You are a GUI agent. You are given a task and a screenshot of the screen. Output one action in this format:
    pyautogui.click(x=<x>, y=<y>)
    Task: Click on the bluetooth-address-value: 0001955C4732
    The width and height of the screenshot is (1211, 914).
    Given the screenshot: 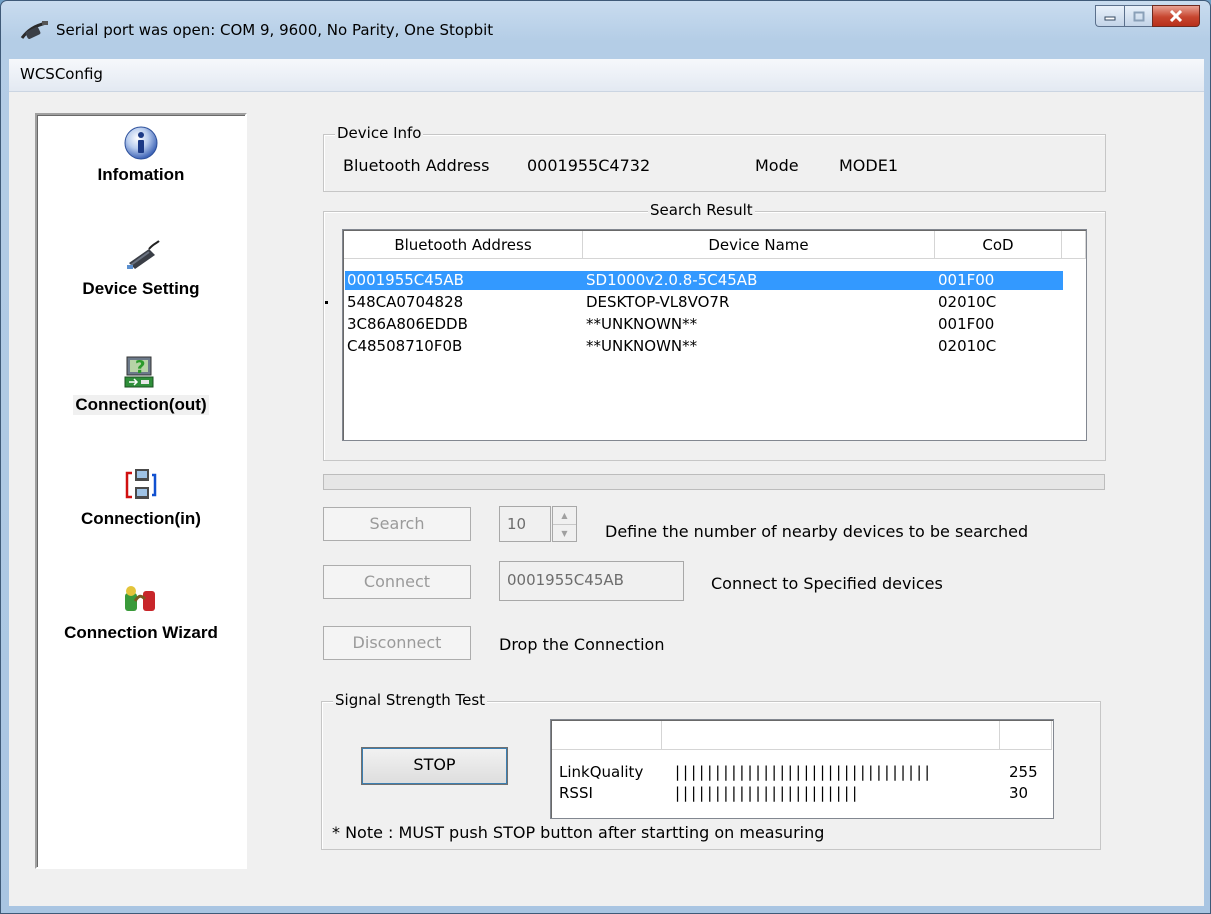 What is the action you would take?
    pyautogui.click(x=589, y=165)
    